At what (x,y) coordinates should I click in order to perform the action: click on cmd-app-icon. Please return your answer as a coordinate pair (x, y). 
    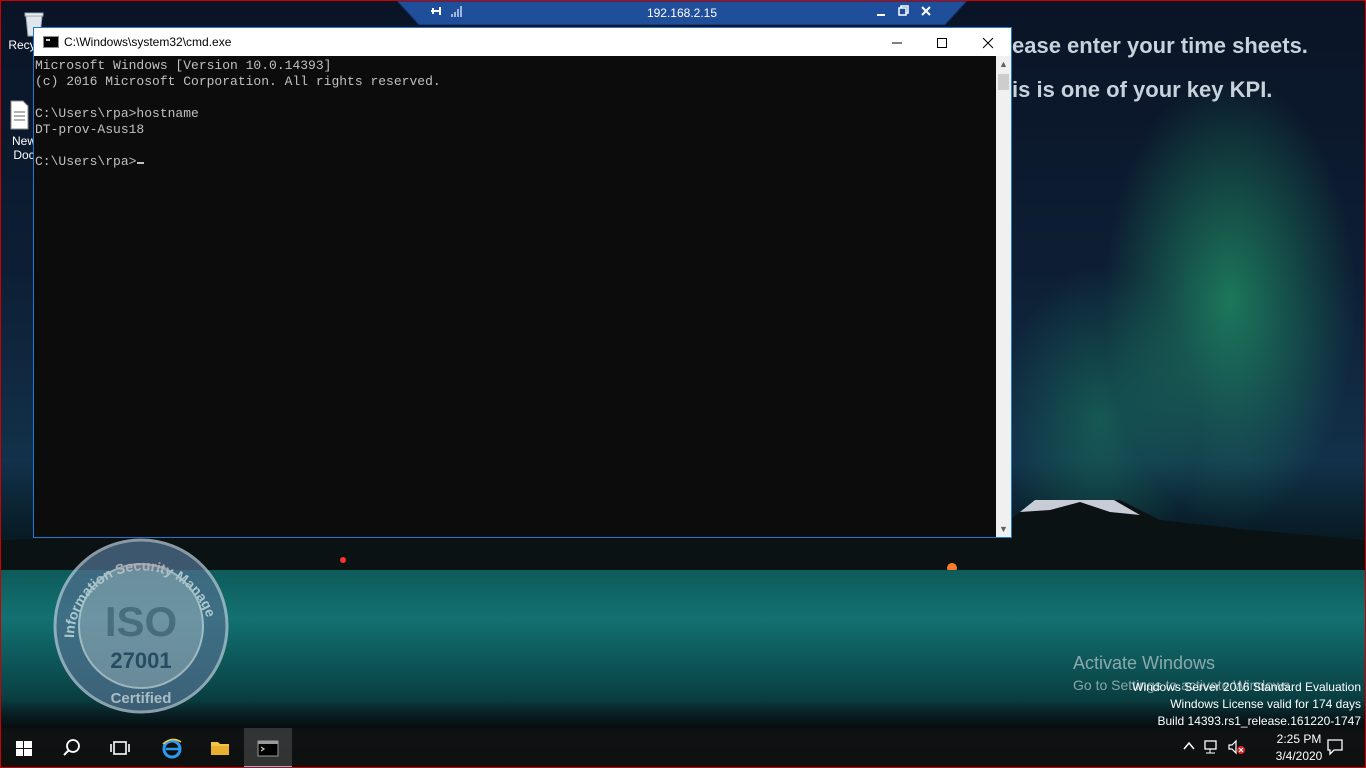
    Looking at the image, I should click on (51, 42).